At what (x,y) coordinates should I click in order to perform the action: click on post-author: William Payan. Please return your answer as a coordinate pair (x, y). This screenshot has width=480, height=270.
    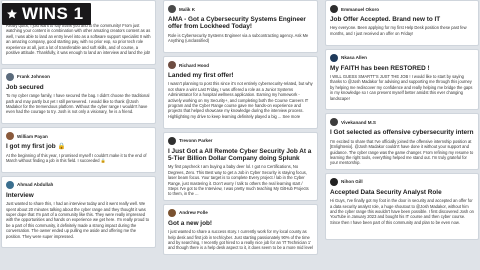
    Looking at the image, I should click on (32, 136).